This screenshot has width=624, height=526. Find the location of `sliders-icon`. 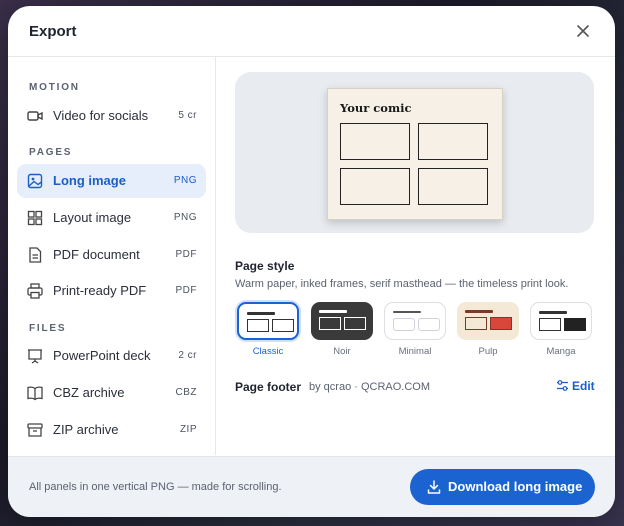

sliders-icon is located at coordinates (562, 385).